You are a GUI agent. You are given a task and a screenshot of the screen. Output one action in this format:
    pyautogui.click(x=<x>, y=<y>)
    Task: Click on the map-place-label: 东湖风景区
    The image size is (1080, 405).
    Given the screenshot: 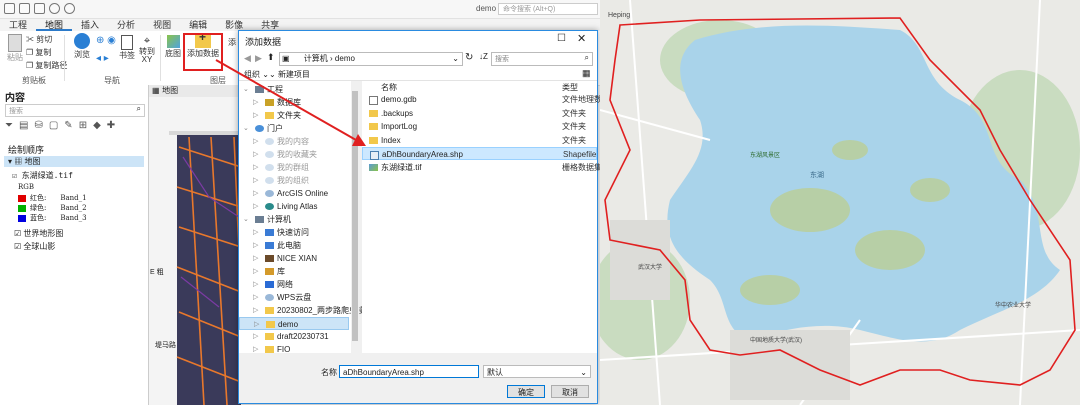 What is the action you would take?
    pyautogui.click(x=765, y=156)
    